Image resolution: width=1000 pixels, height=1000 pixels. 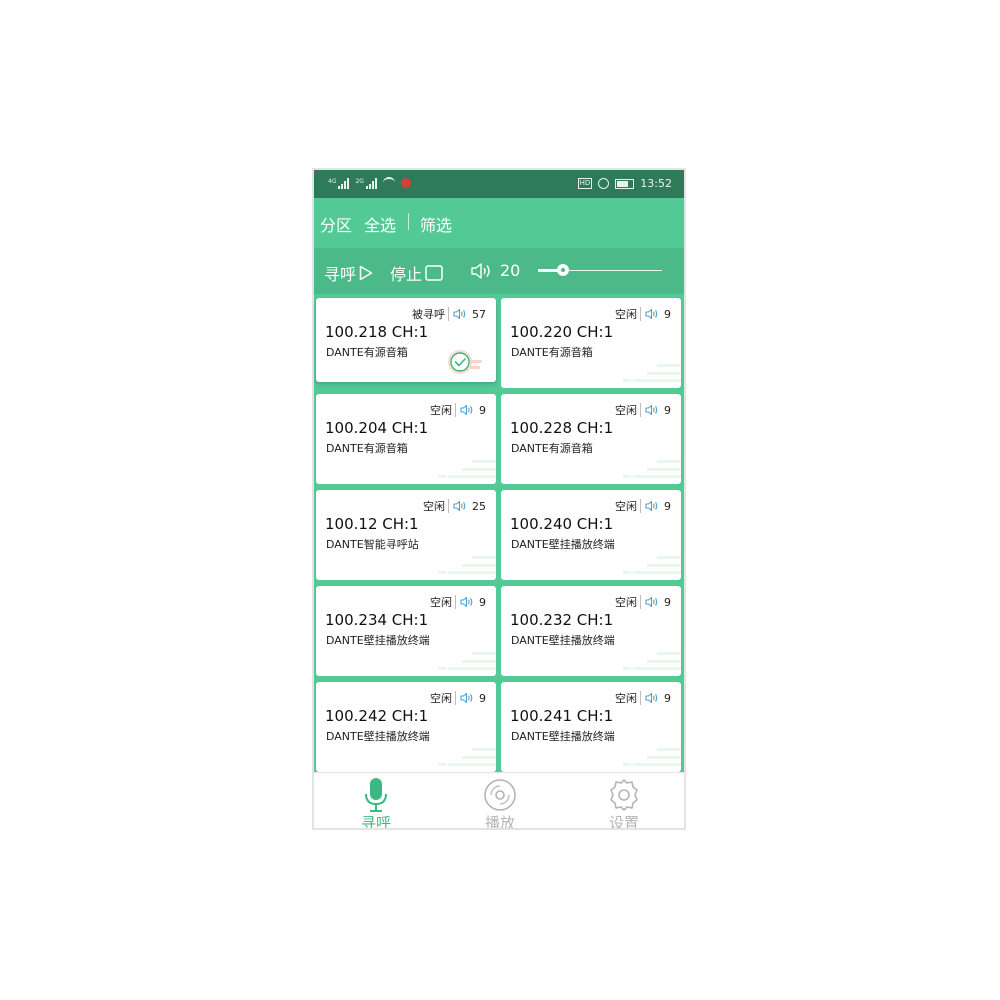 I want to click on device-card: 空闲 9 100.234 CH:1 DANTE壁挂播放终端, so click(x=406, y=631).